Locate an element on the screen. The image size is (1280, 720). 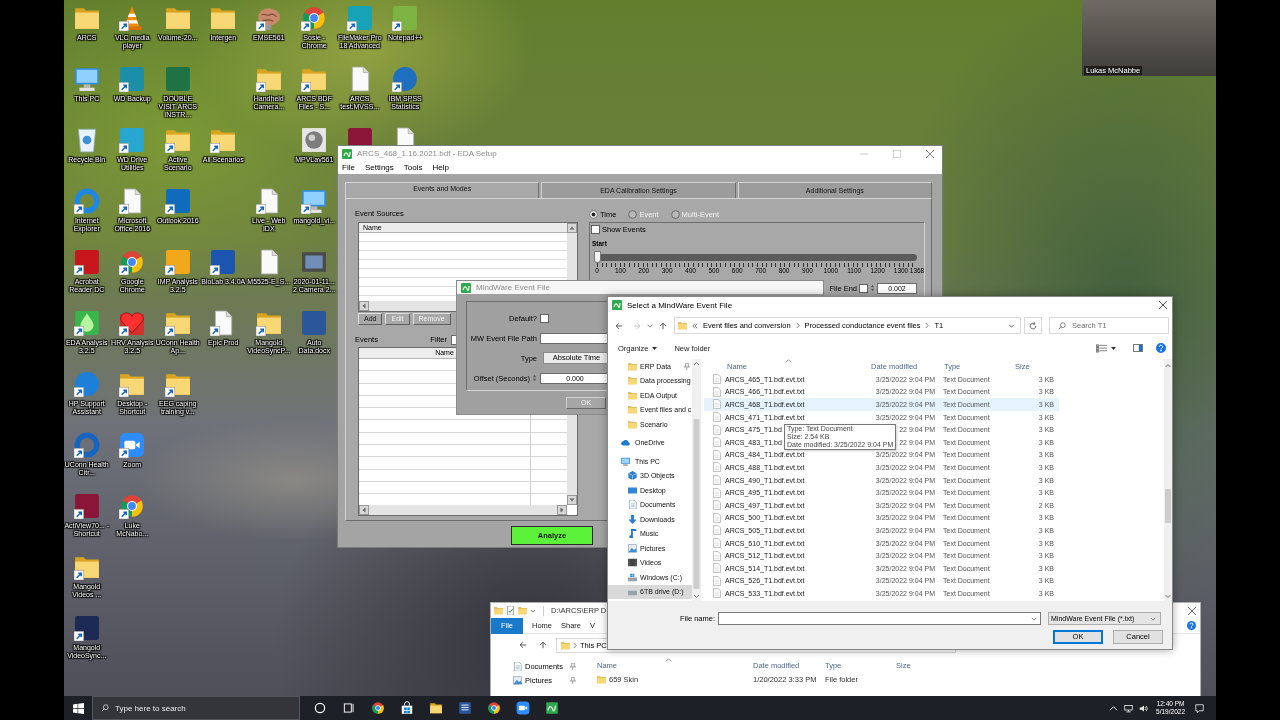
network-icon is located at coordinates (1129, 708).